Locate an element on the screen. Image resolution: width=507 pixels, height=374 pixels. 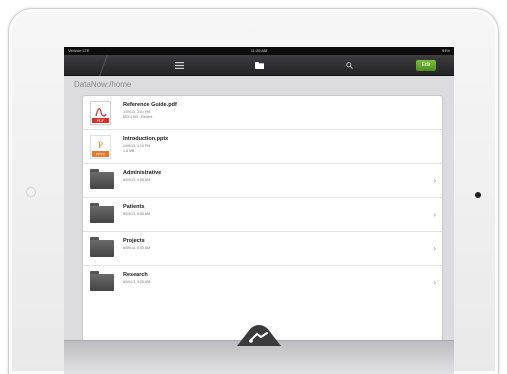
file-detail: 1.8 MB is located at coordinates (129, 150).